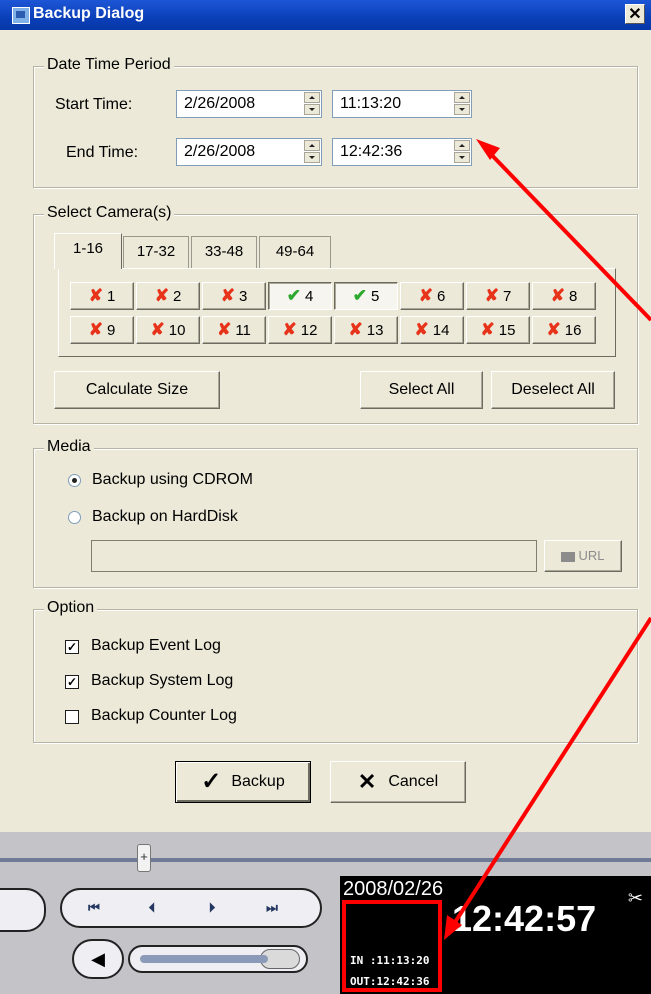 The width and height of the screenshot is (651, 994). I want to click on annotation-arrowhead, so click(488, 149).